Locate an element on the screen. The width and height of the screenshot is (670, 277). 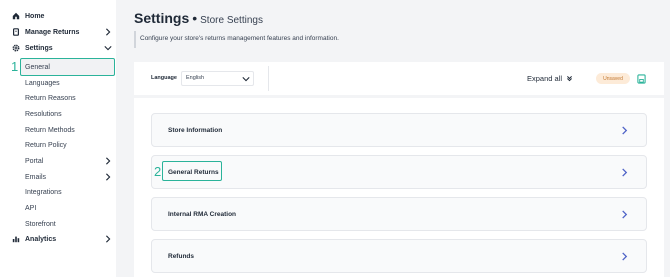
expand-arrows-icon is located at coordinates (569, 78).